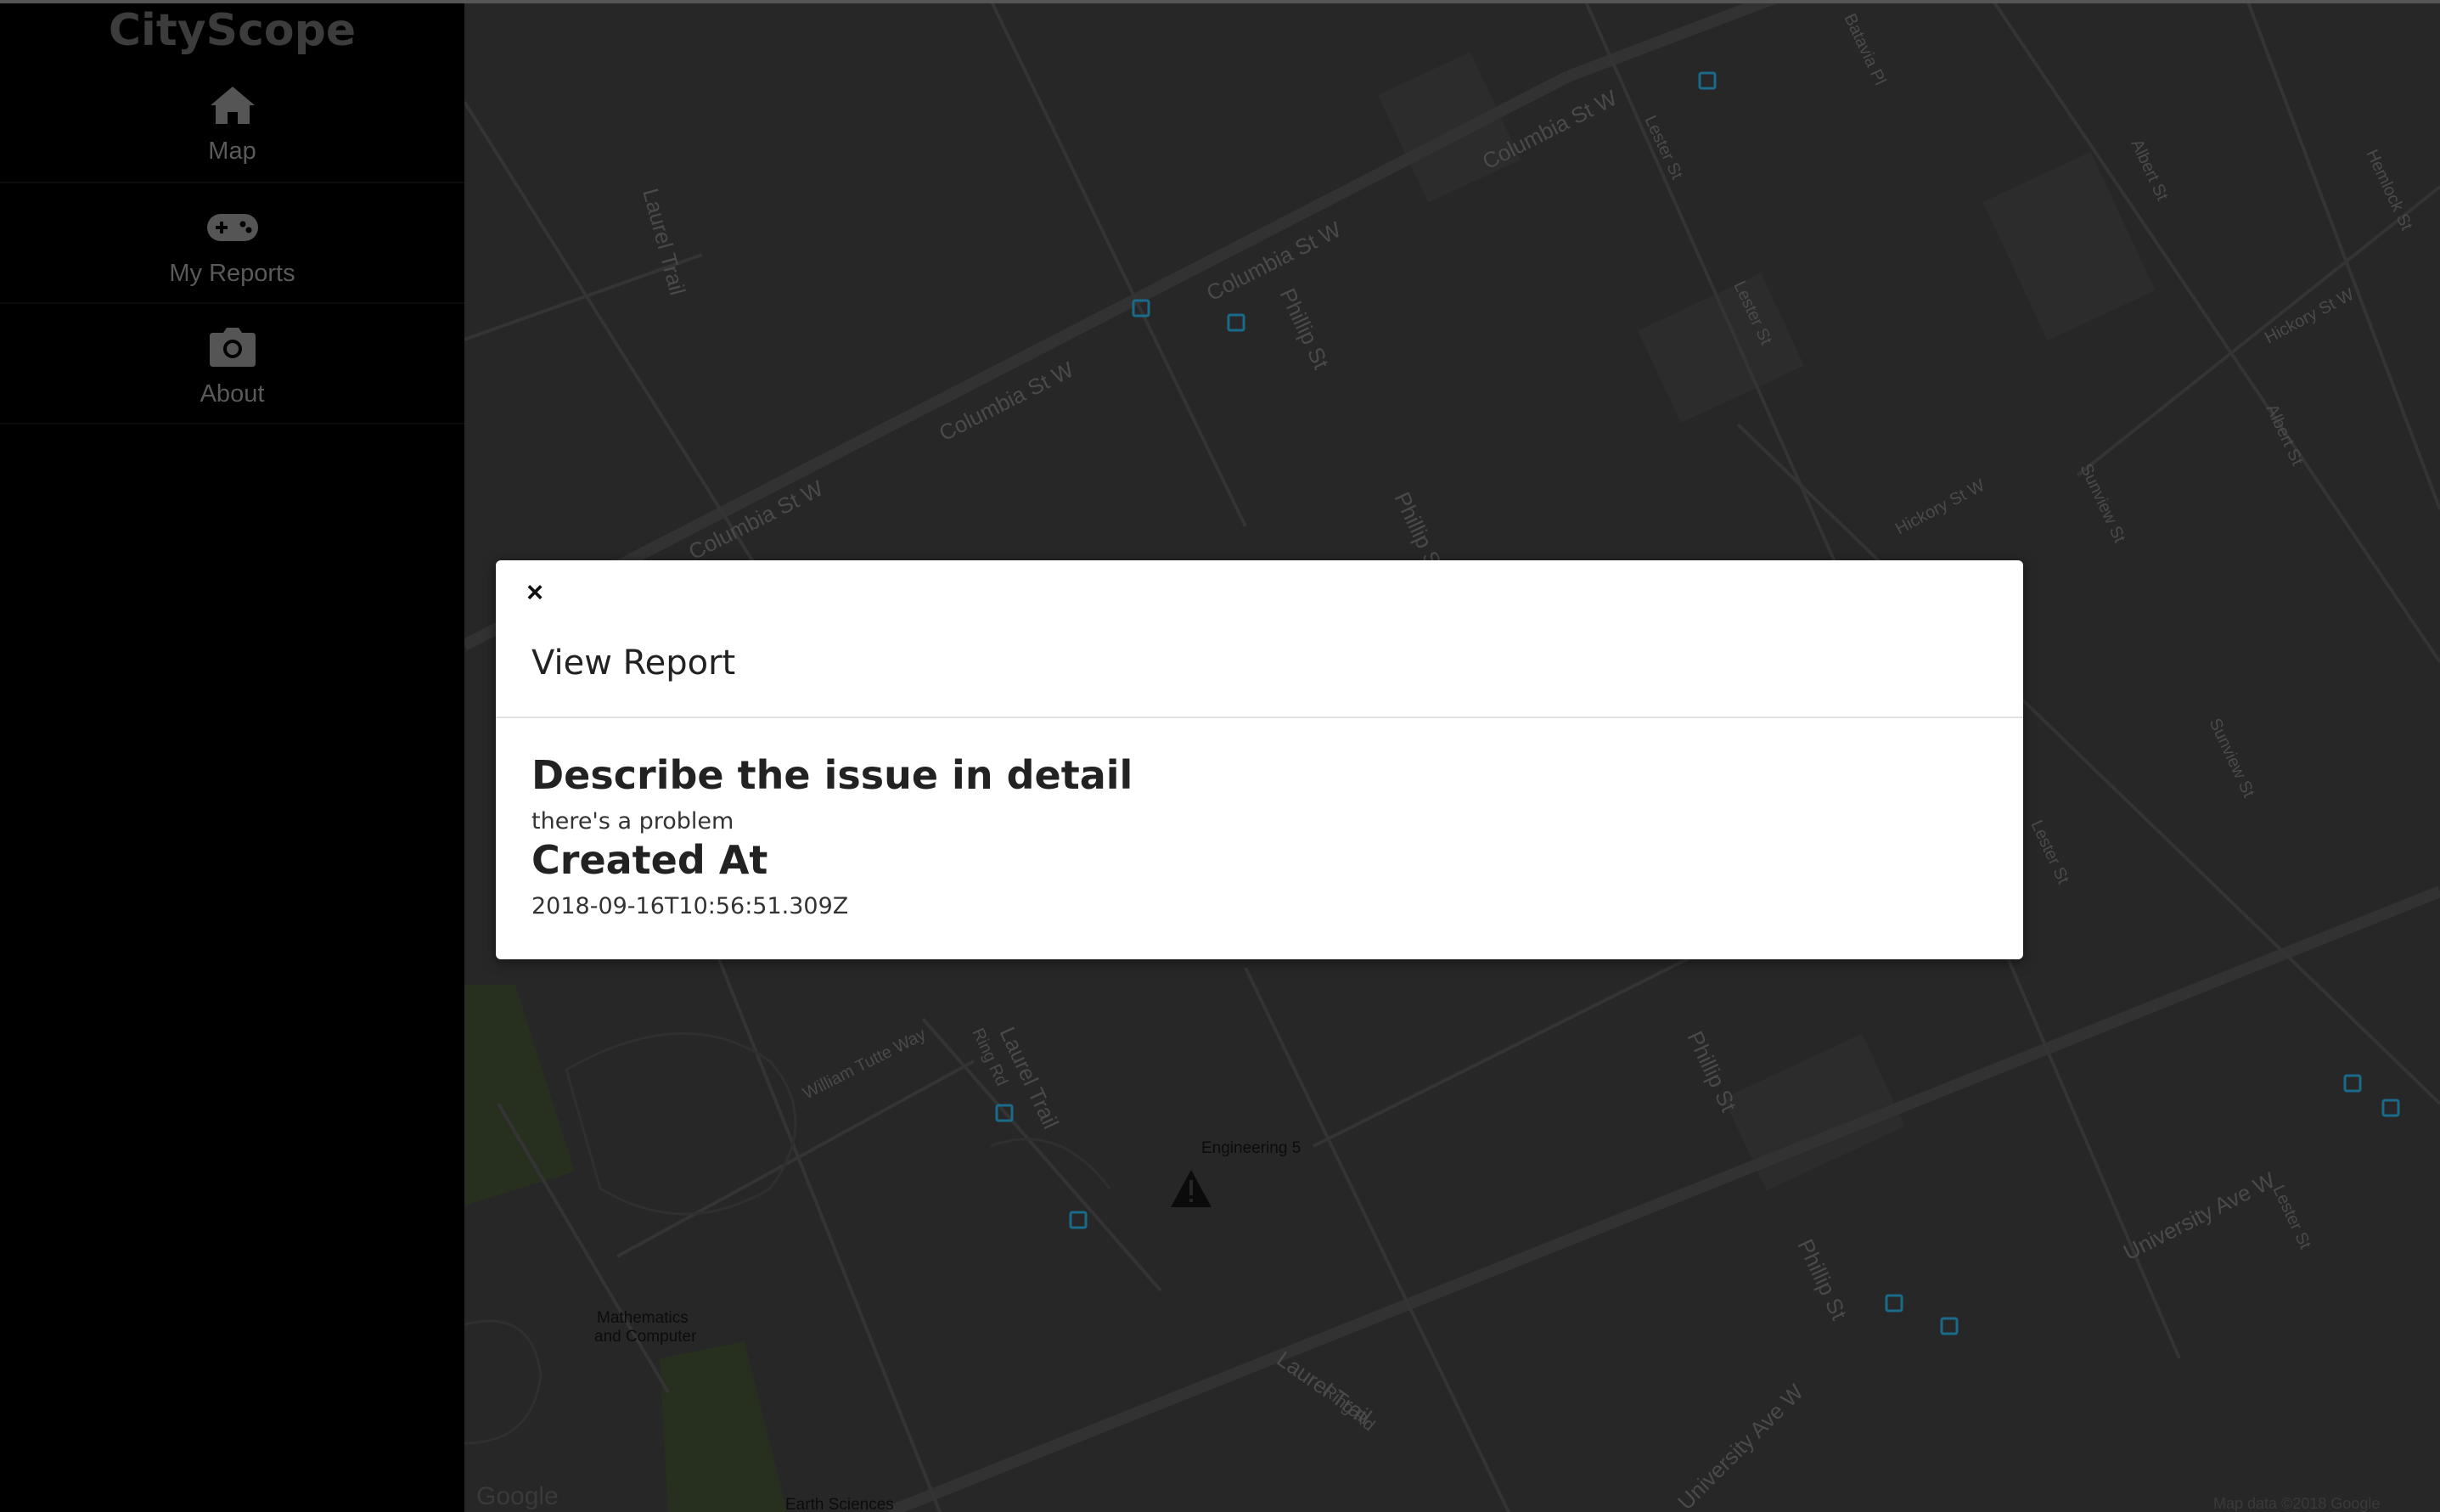 Image resolution: width=2440 pixels, height=1512 pixels. What do you see at coordinates (1259, 717) in the screenshot?
I see `modal-divider` at bounding box center [1259, 717].